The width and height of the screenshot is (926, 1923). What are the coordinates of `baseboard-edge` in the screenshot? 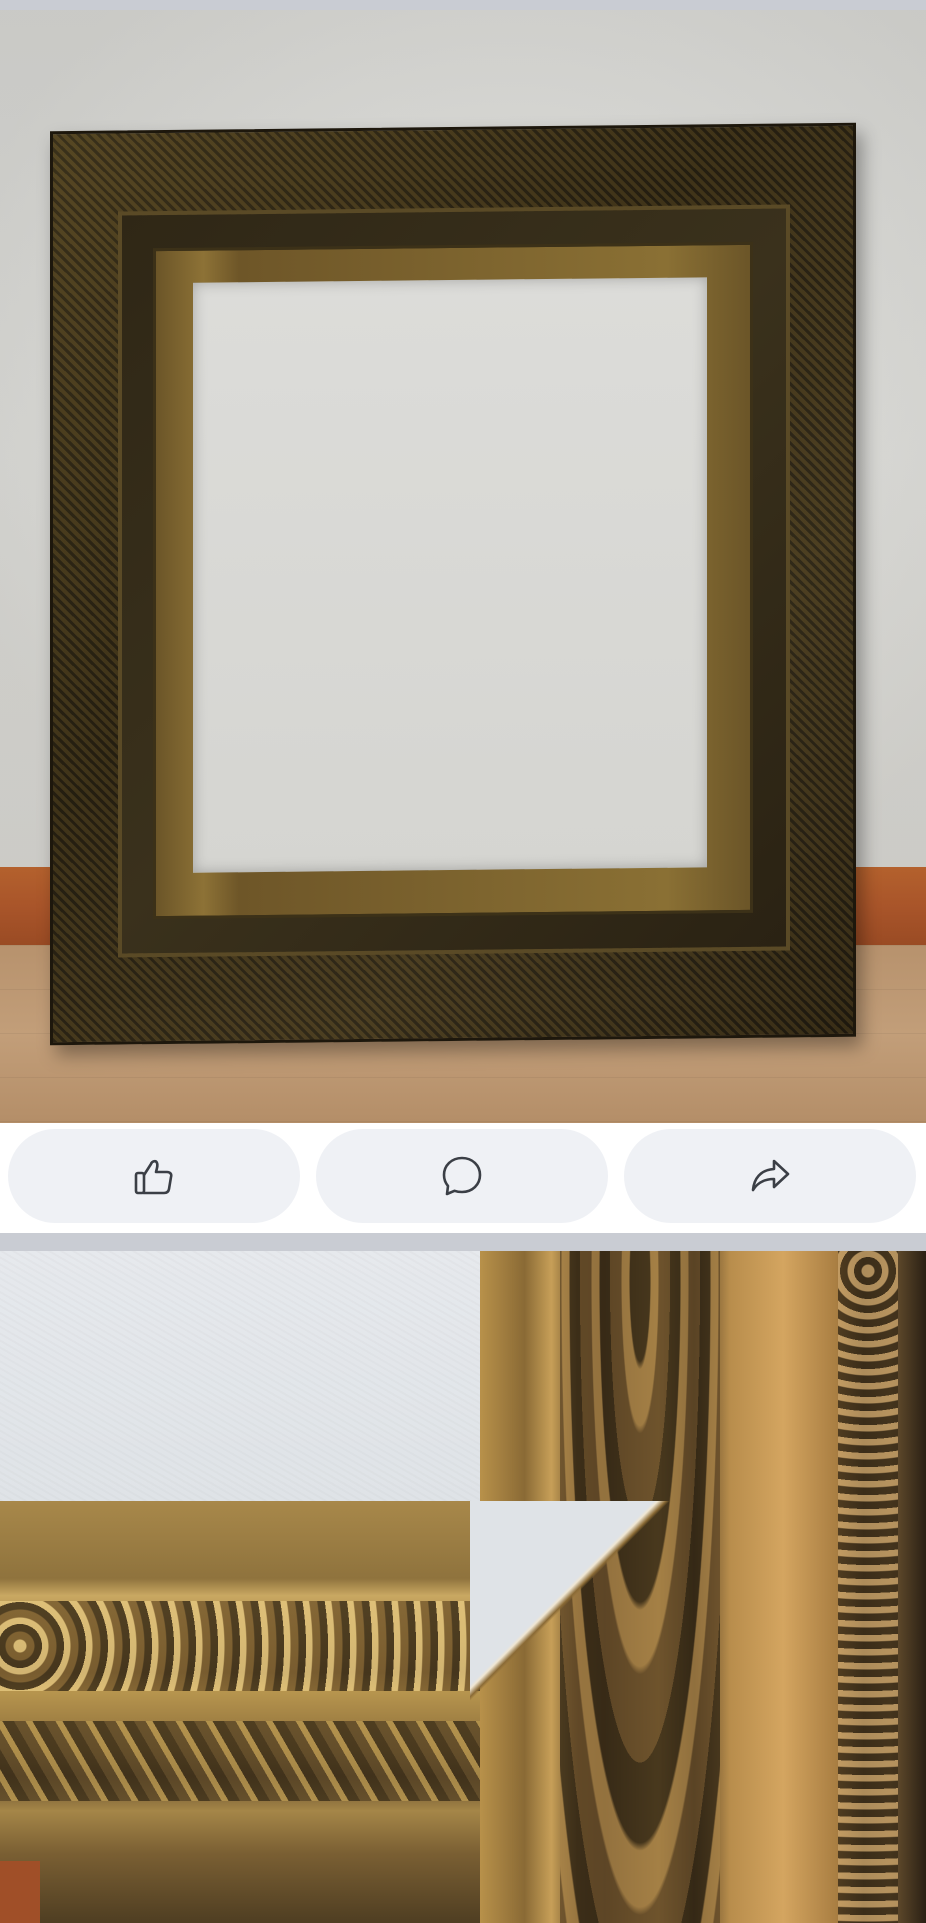 It's located at (20, 1892).